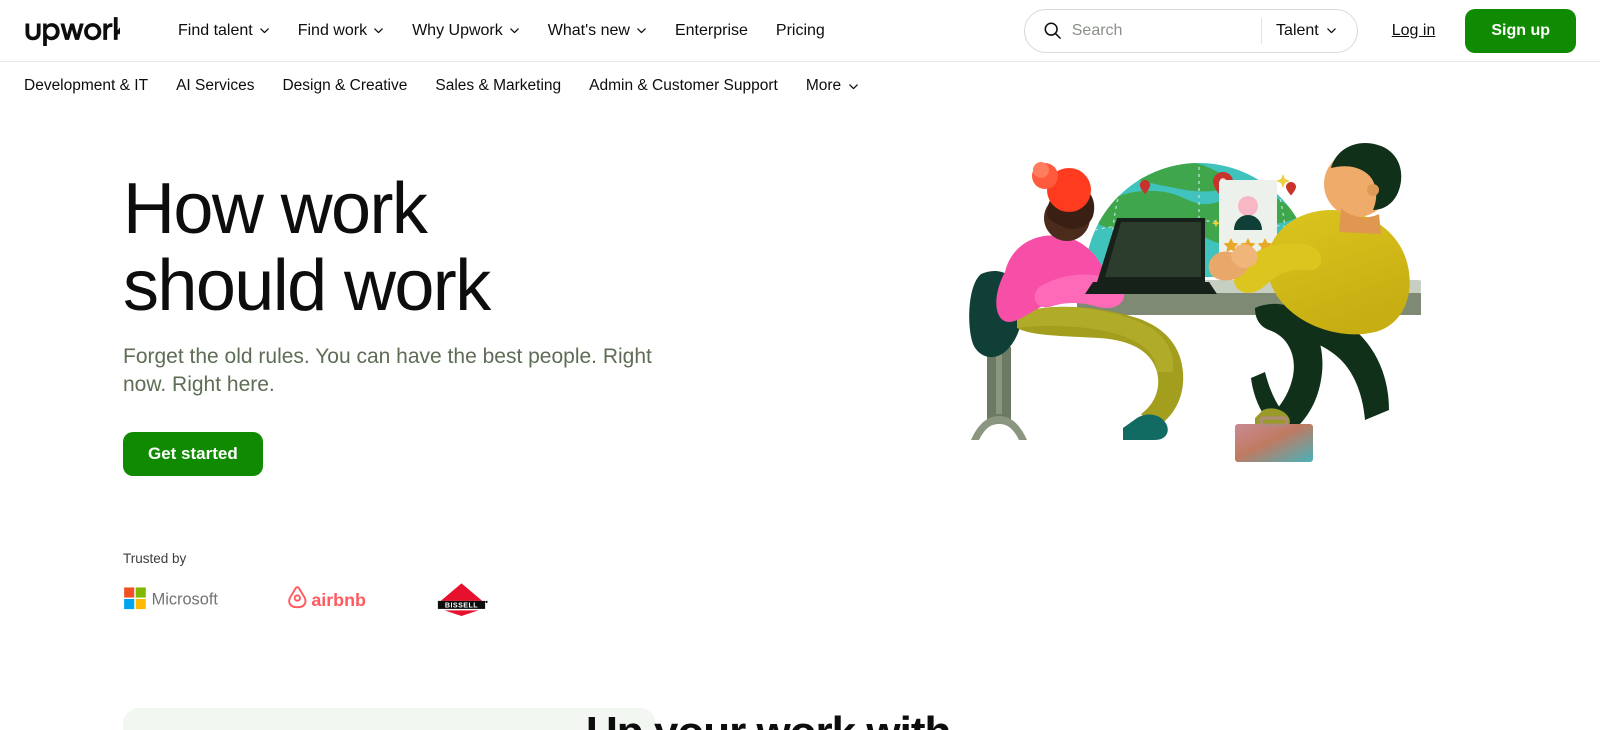 This screenshot has width=1600, height=730. I want to click on nav-item-find-work: Find work, so click(341, 31).